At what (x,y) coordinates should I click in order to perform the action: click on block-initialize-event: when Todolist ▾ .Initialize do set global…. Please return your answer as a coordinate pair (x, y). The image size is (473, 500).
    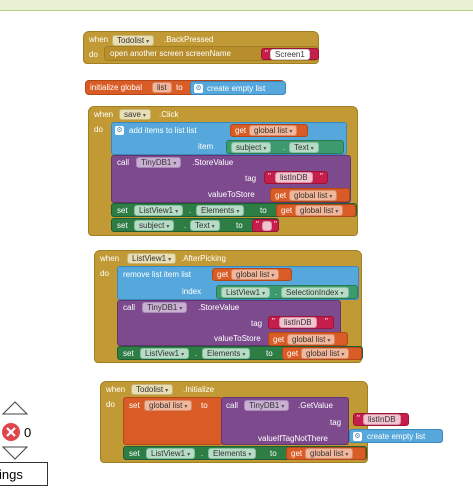
    Looking at the image, I should click on (271, 422).